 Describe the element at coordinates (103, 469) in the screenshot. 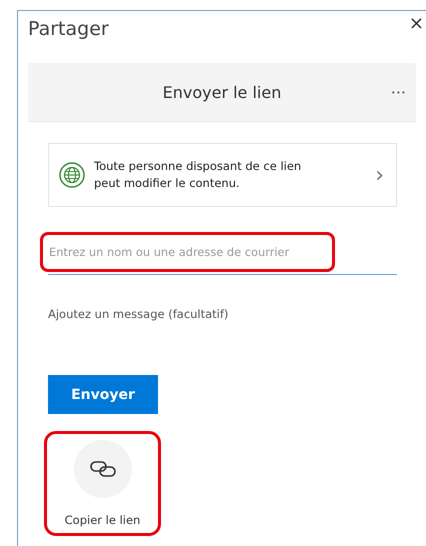

I see `link-icon` at that location.